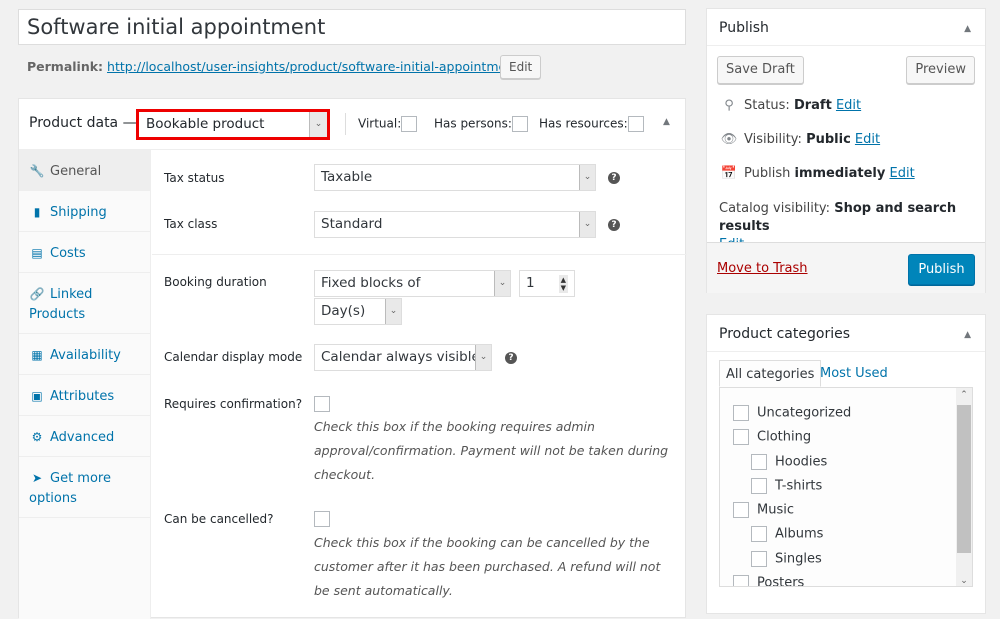  I want to click on status-value: Draft, so click(812, 105).